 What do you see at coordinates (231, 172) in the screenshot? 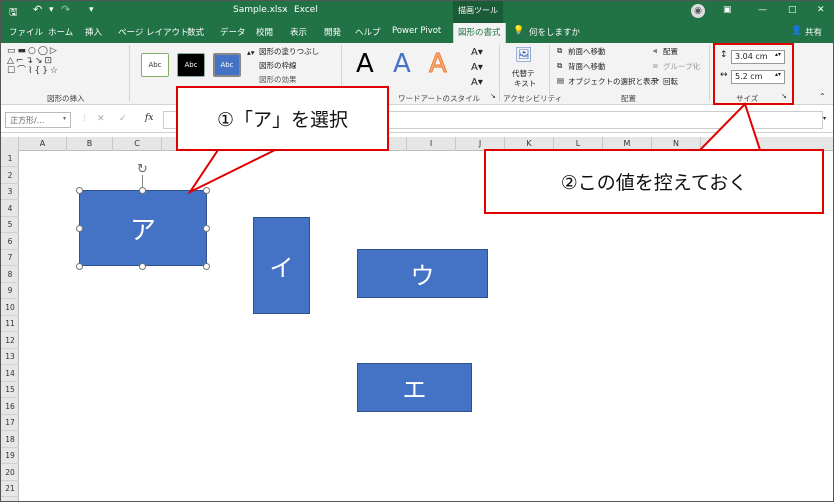
I see `callout-1-pointer` at bounding box center [231, 172].